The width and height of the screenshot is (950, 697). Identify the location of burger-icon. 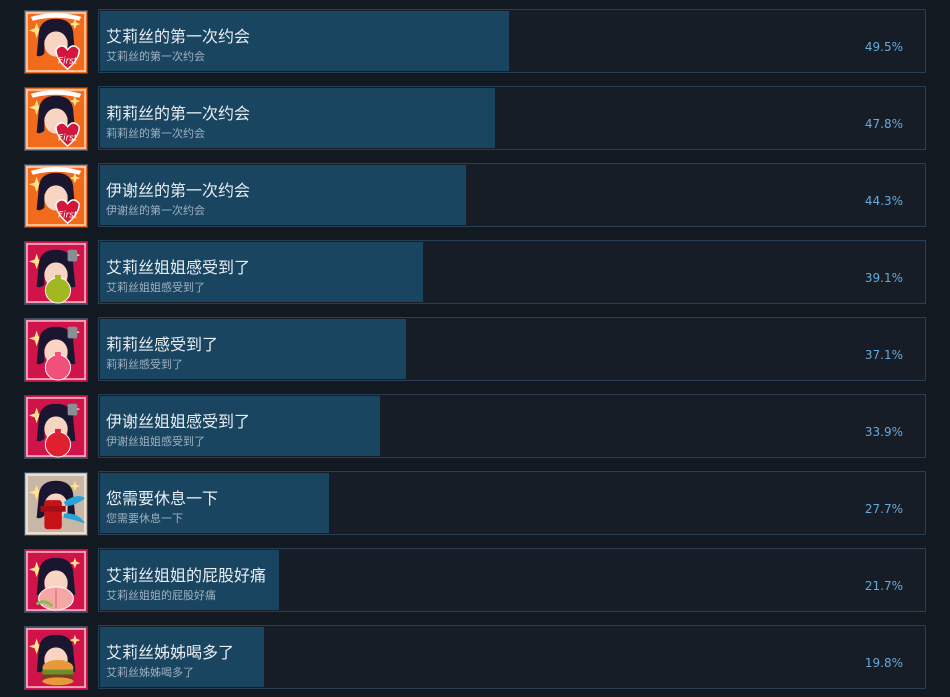
(56, 658).